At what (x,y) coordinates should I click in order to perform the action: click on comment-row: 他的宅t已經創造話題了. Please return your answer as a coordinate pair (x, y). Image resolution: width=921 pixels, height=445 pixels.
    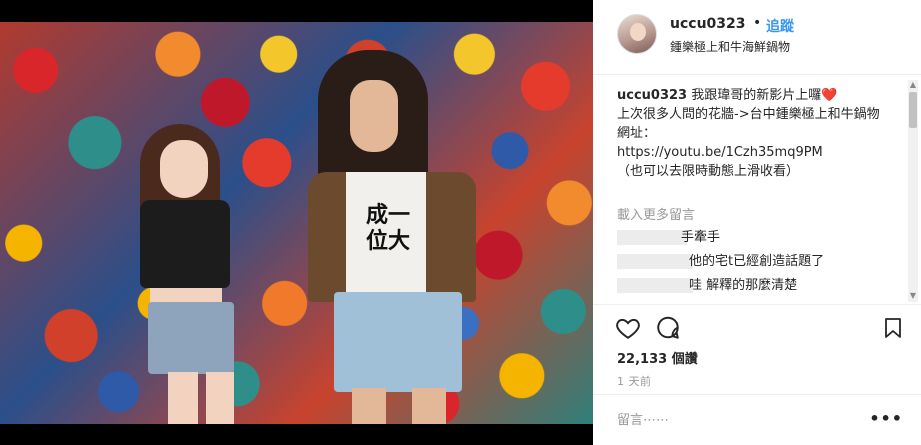
    Looking at the image, I should click on (762, 262).